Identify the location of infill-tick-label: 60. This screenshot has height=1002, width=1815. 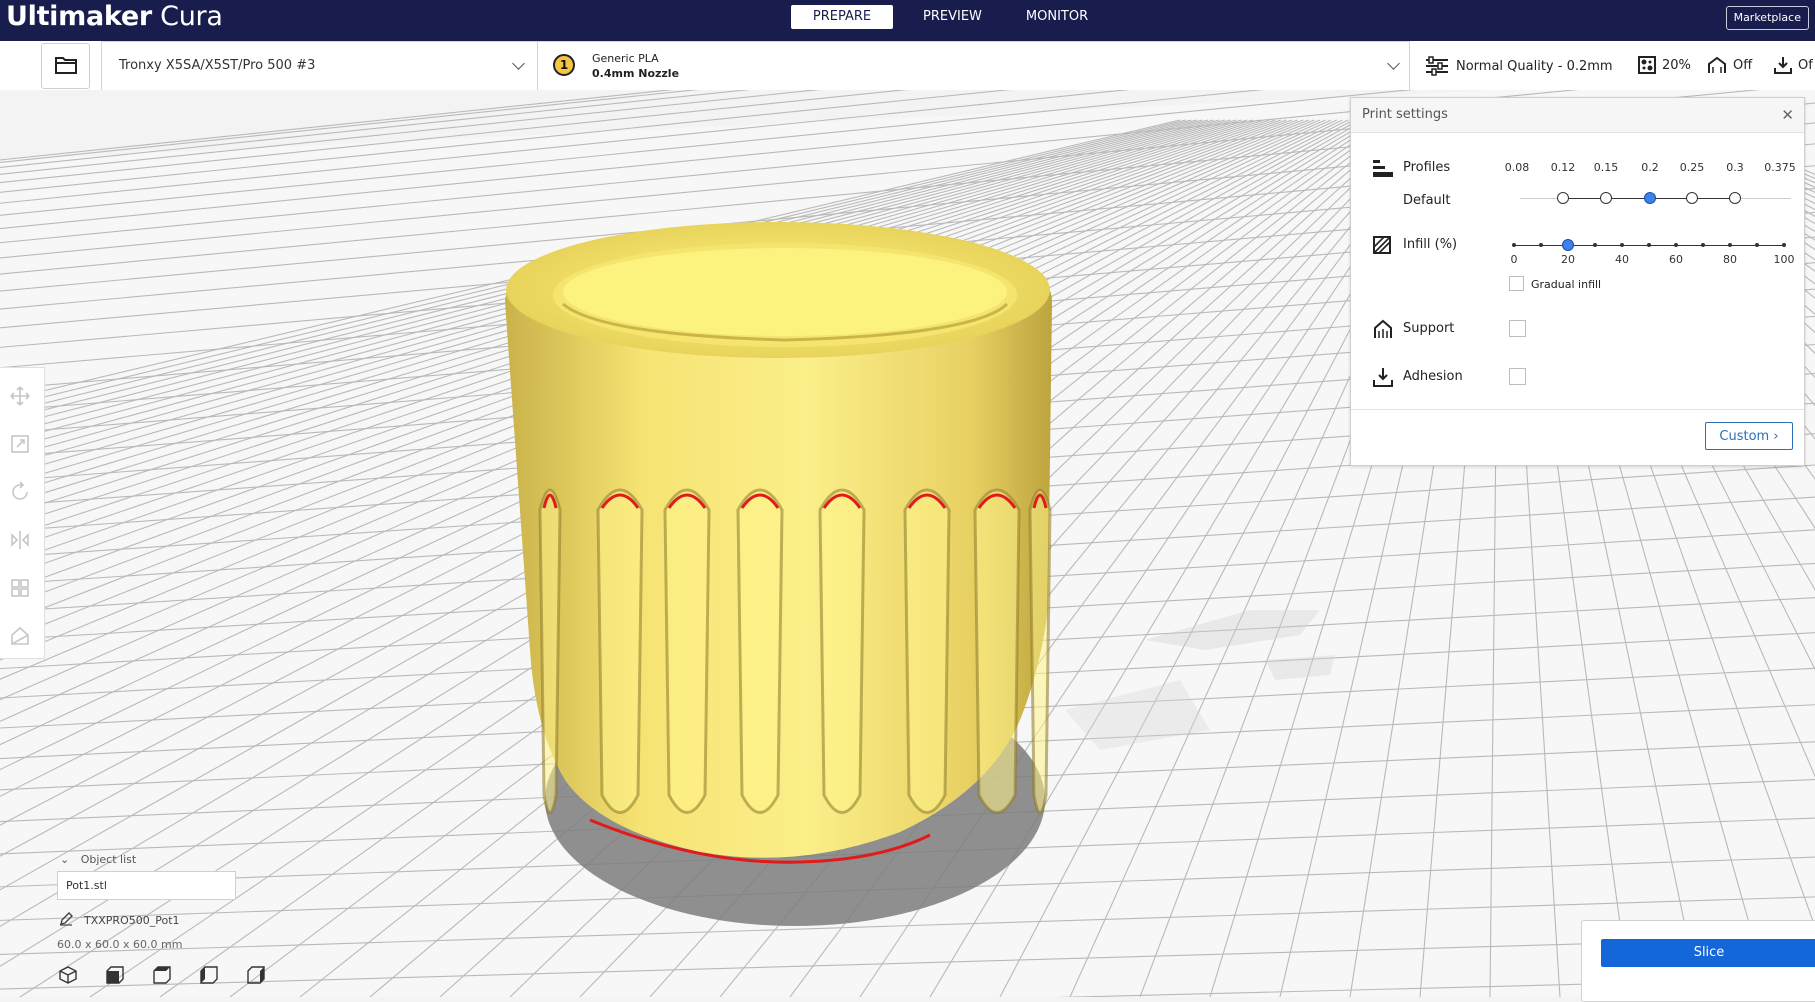
(1676, 259).